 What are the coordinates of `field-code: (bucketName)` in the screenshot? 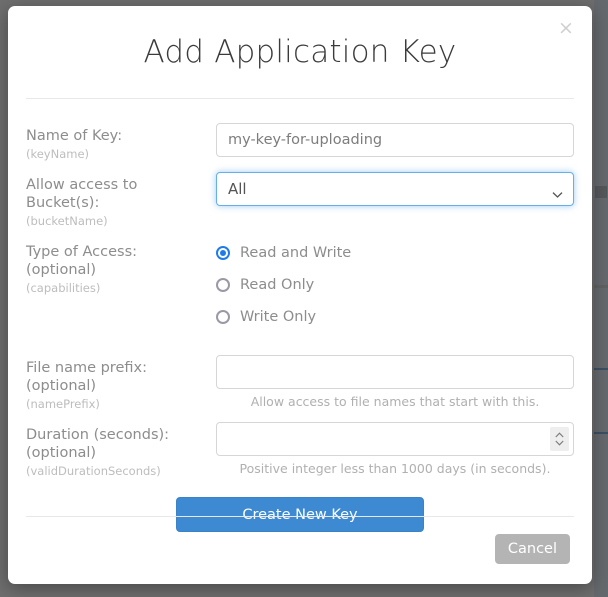 It's located at (67, 221).